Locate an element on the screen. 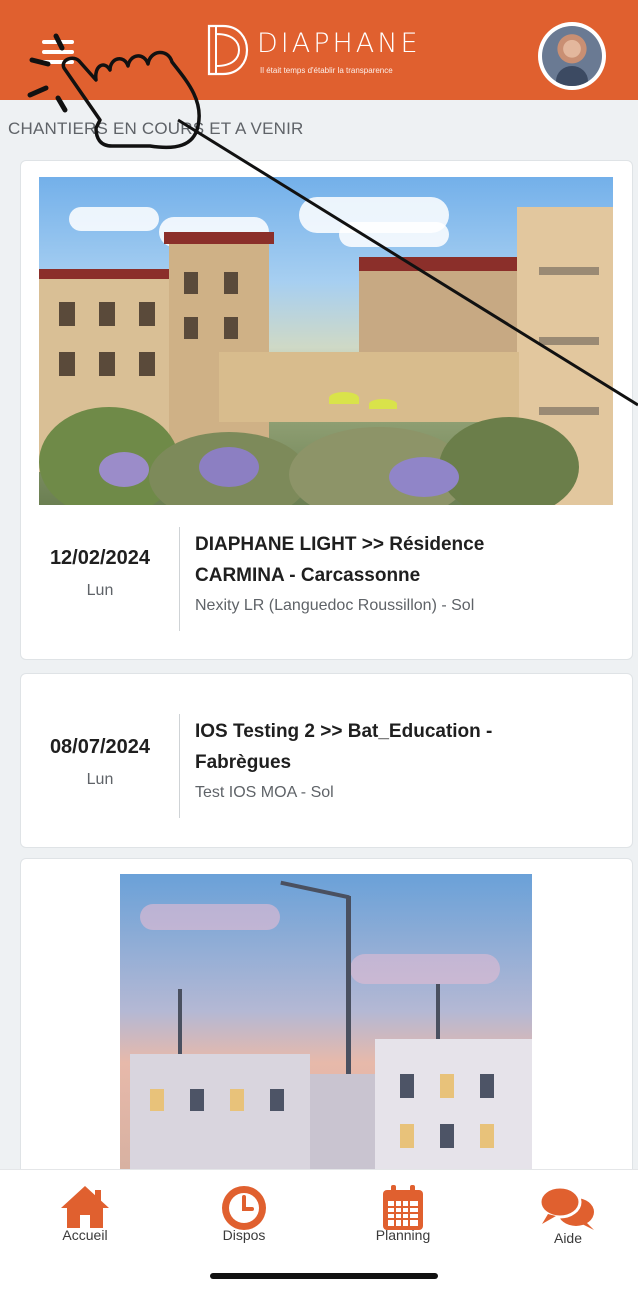  chat-bubbles-icon is located at coordinates (566, 1207).